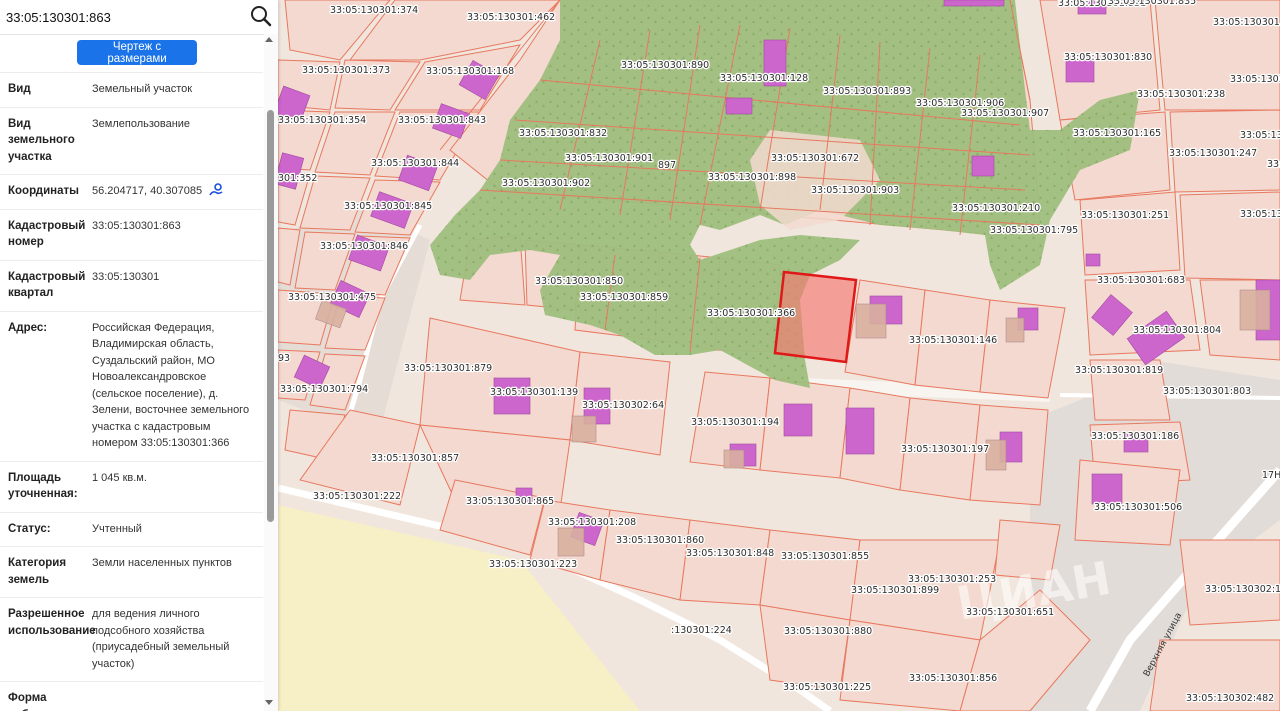  Describe the element at coordinates (297, 178) in the screenshot. I see `plot-label: 301:352` at that location.